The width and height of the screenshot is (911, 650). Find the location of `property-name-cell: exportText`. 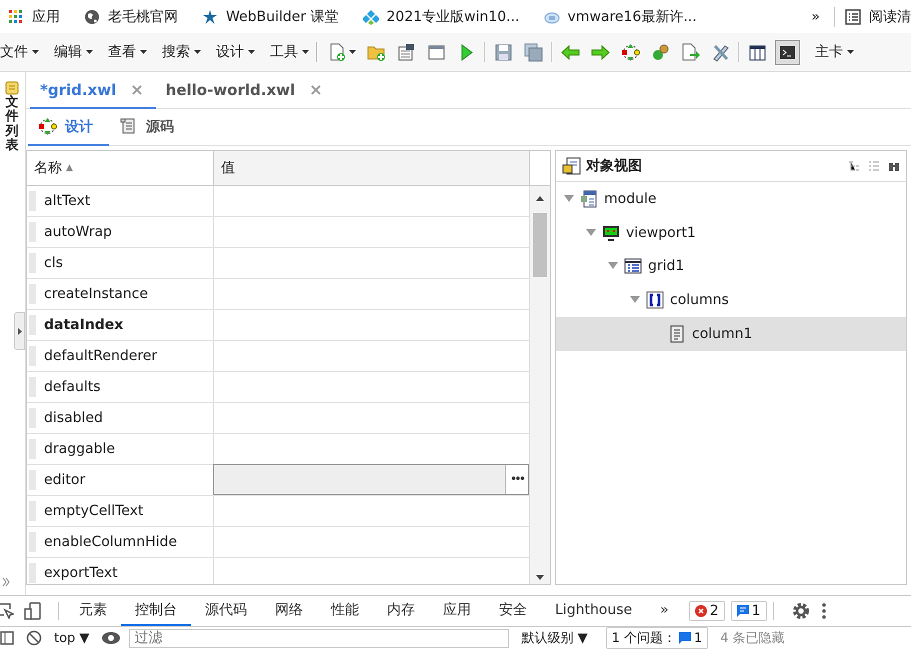

property-name-cell: exportText is located at coordinates (81, 573).